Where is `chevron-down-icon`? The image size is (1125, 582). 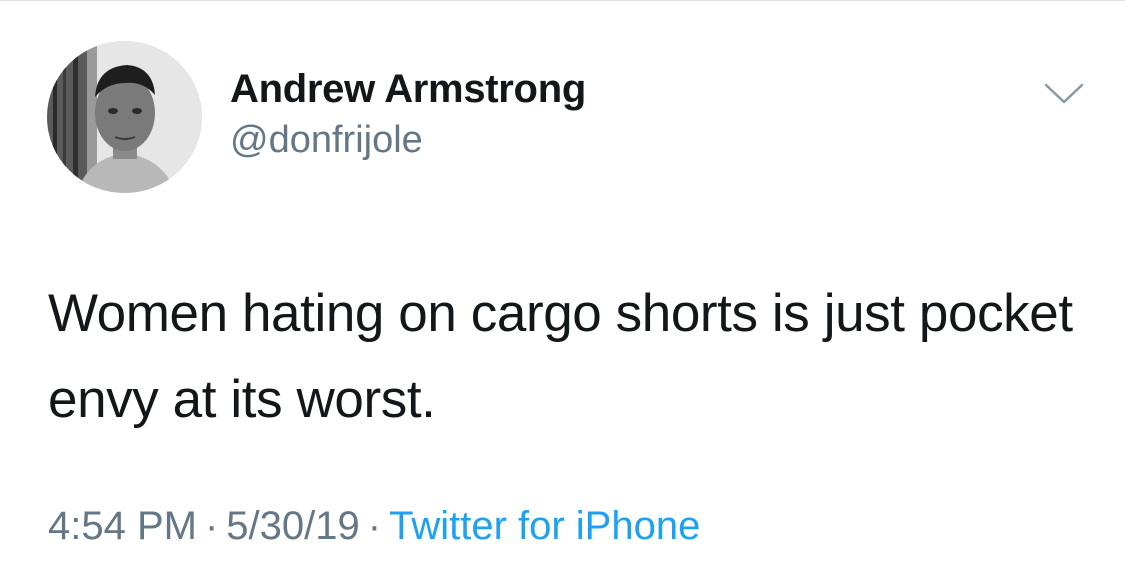
chevron-down-icon is located at coordinates (1064, 94).